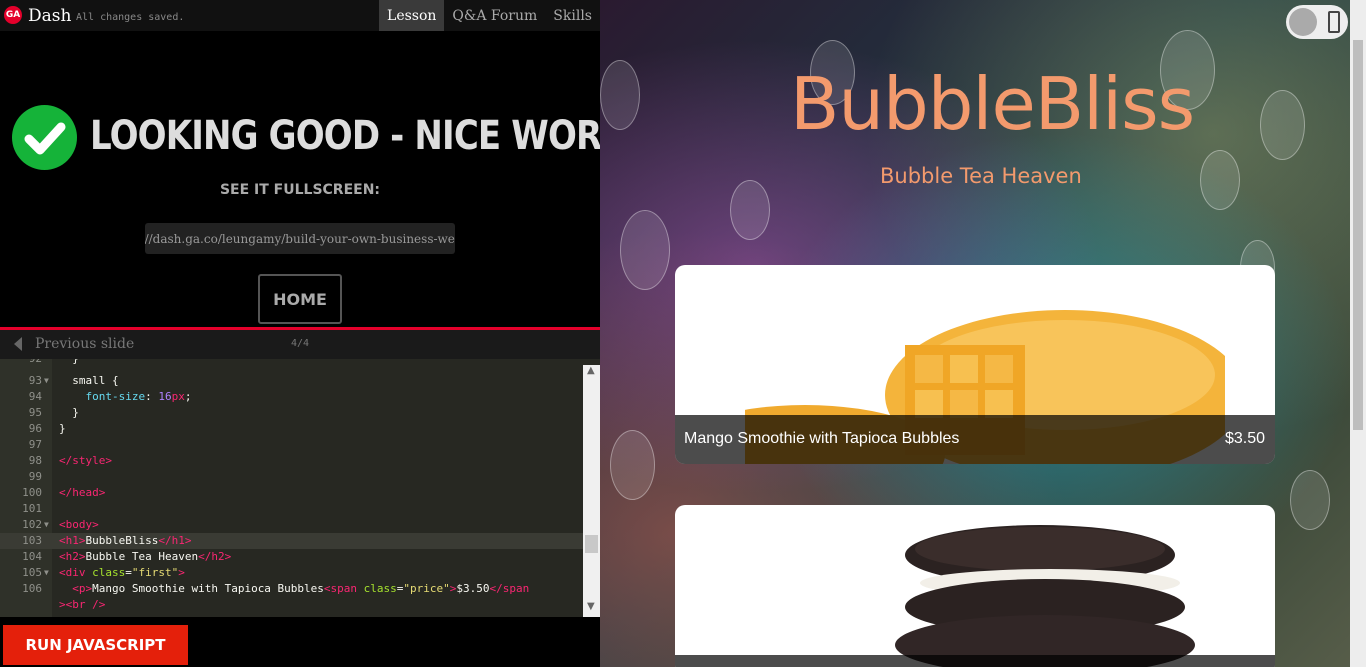 This screenshot has height=667, width=1366. What do you see at coordinates (21, 363) in the screenshot?
I see `line-number: 92` at bounding box center [21, 363].